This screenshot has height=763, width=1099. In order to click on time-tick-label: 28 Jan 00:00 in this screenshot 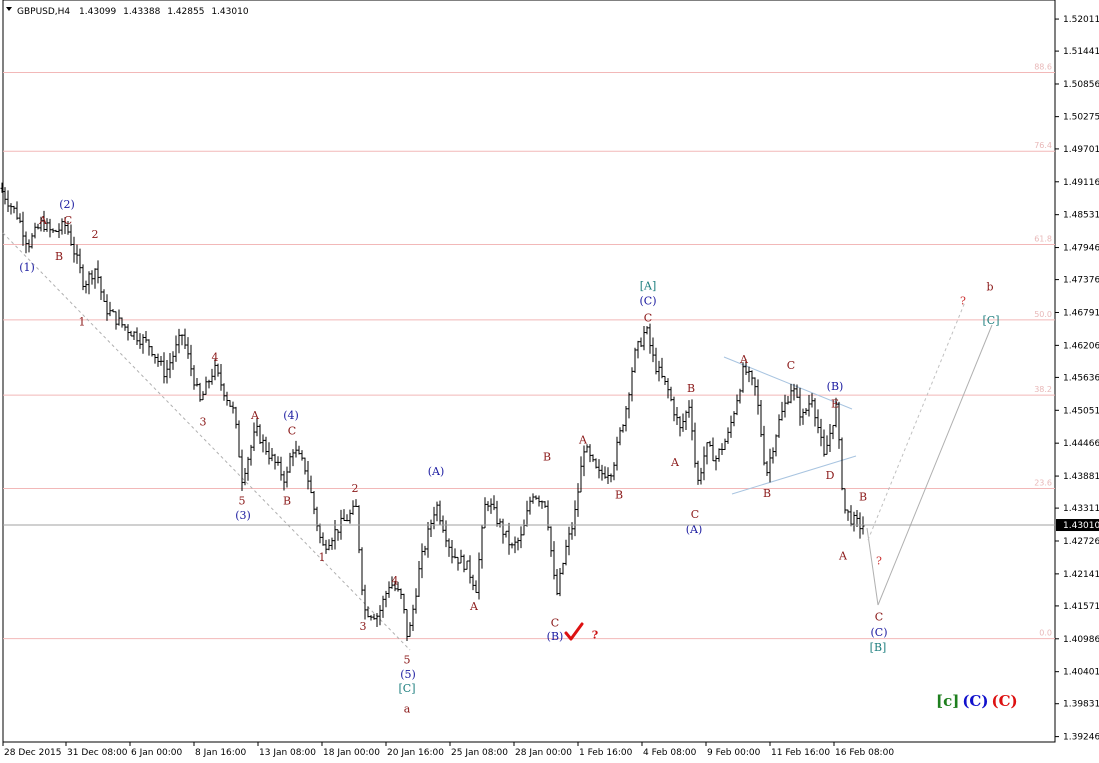, I will do `click(543, 753)`.